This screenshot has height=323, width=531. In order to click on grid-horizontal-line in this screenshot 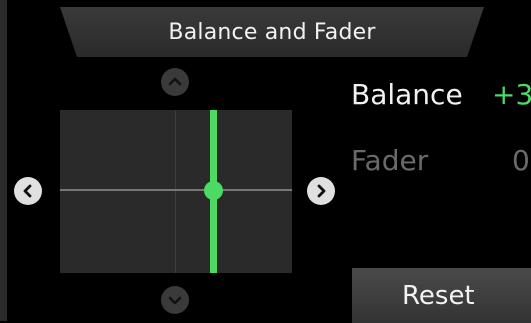, I will do `click(176, 190)`.